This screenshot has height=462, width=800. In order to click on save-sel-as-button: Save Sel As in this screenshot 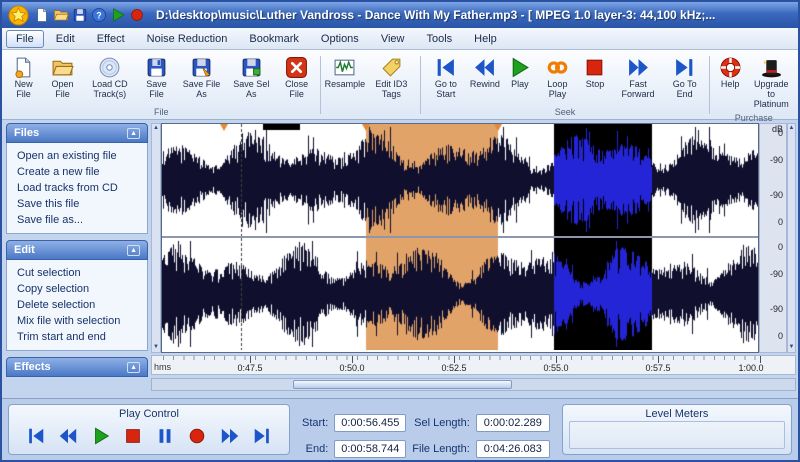, I will do `click(251, 77)`.